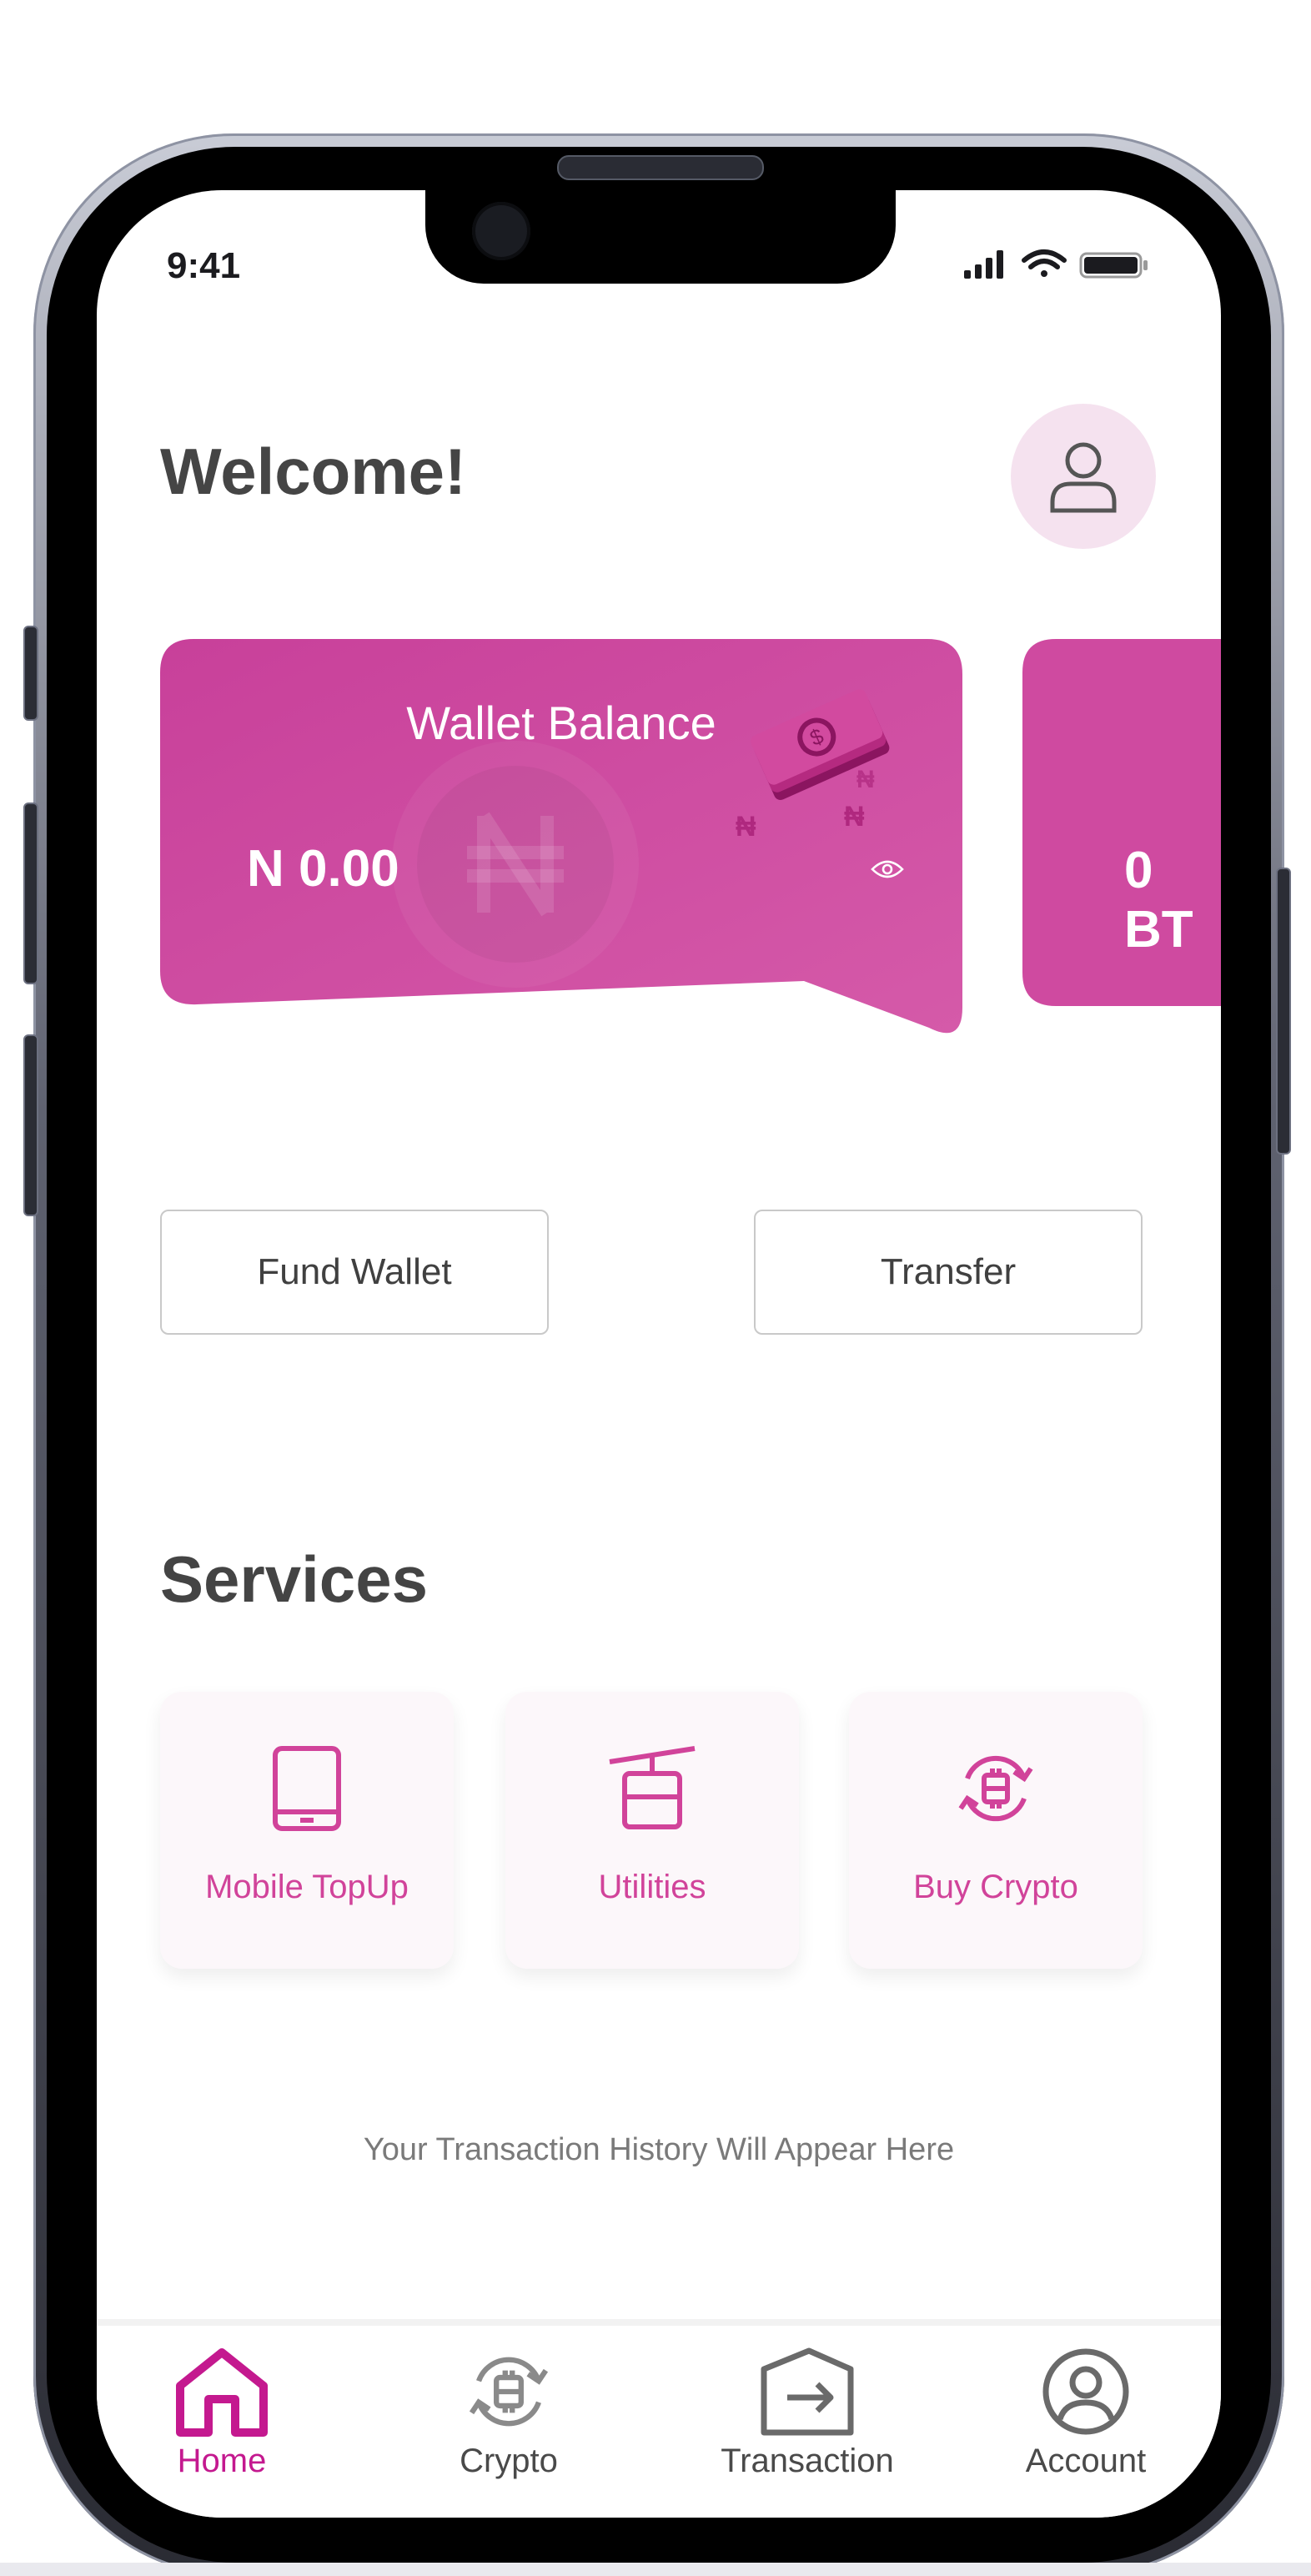 Image resolution: width=1311 pixels, height=2576 pixels. What do you see at coordinates (509, 2392) in the screenshot?
I see `crypto-icon` at bounding box center [509, 2392].